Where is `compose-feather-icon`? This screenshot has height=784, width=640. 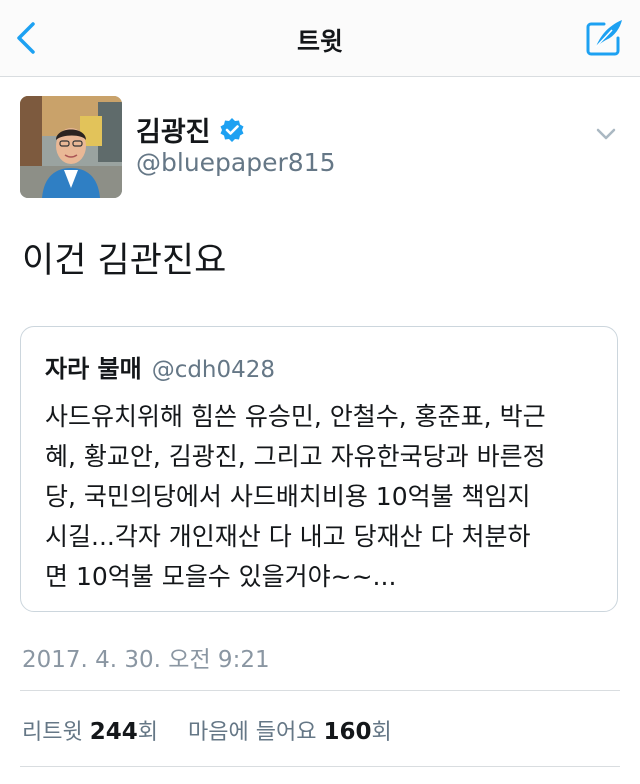 compose-feather-icon is located at coordinates (604, 38).